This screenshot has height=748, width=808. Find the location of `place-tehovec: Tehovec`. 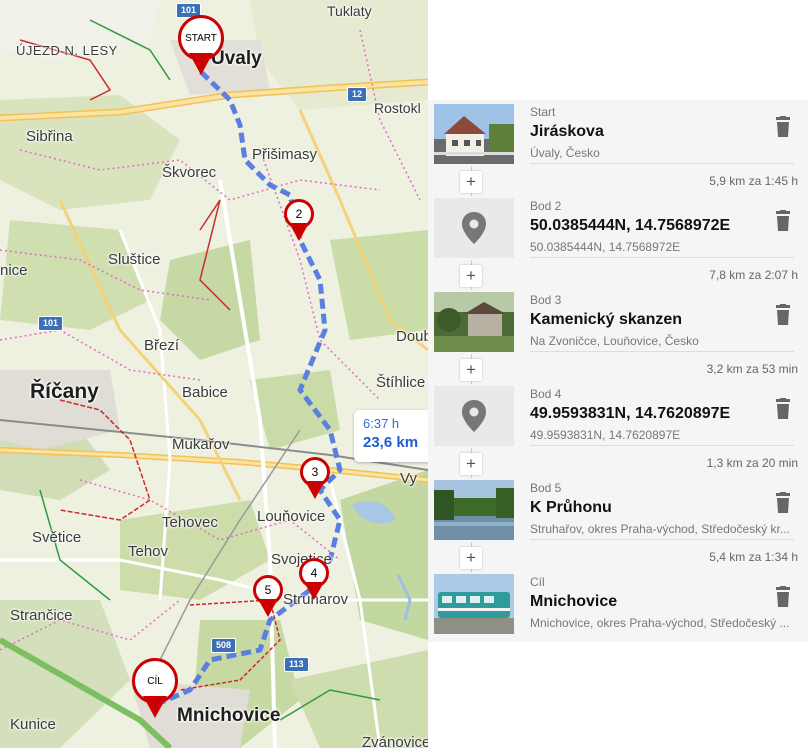

place-tehovec: Tehovec is located at coordinates (190, 522).